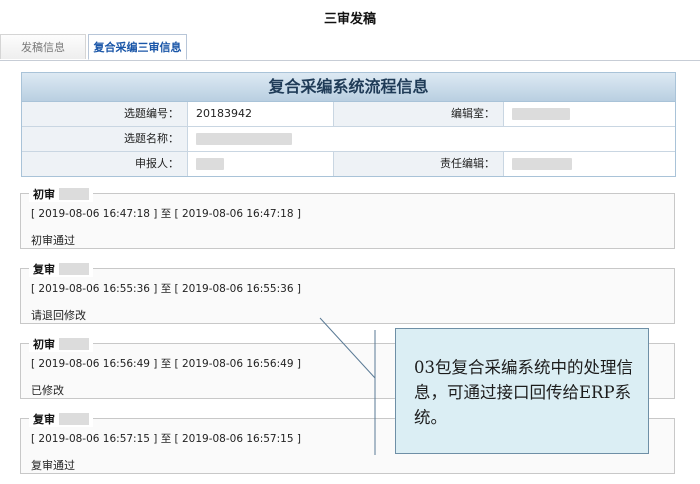 This screenshot has width=700, height=484. What do you see at coordinates (419, 114) in the screenshot?
I see `editorial-office-label: 编辑室：` at bounding box center [419, 114].